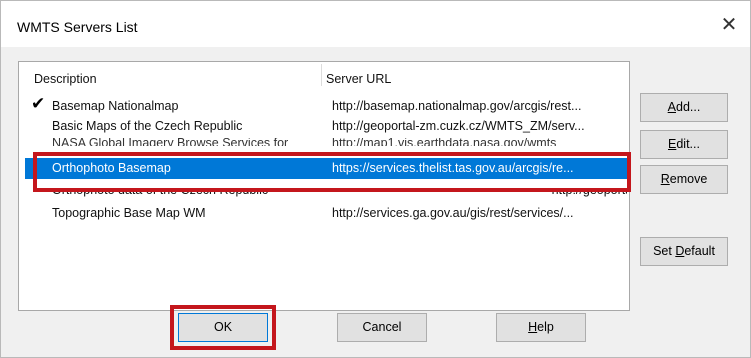 The height and width of the screenshot is (358, 751). Describe the element at coordinates (223, 327) in the screenshot. I see `ok-button: OK` at that location.